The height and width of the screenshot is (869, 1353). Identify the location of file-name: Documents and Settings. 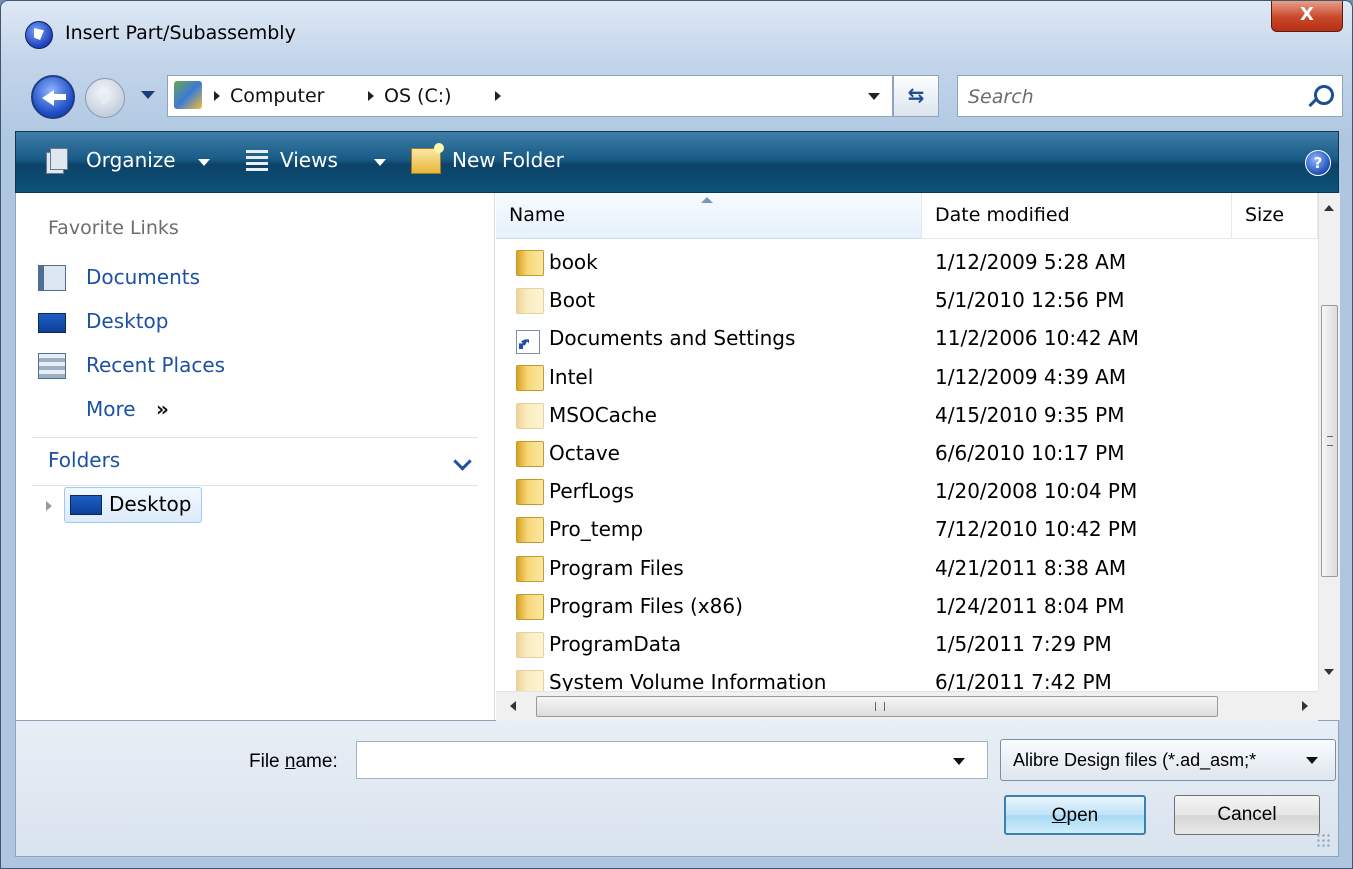
(672, 338).